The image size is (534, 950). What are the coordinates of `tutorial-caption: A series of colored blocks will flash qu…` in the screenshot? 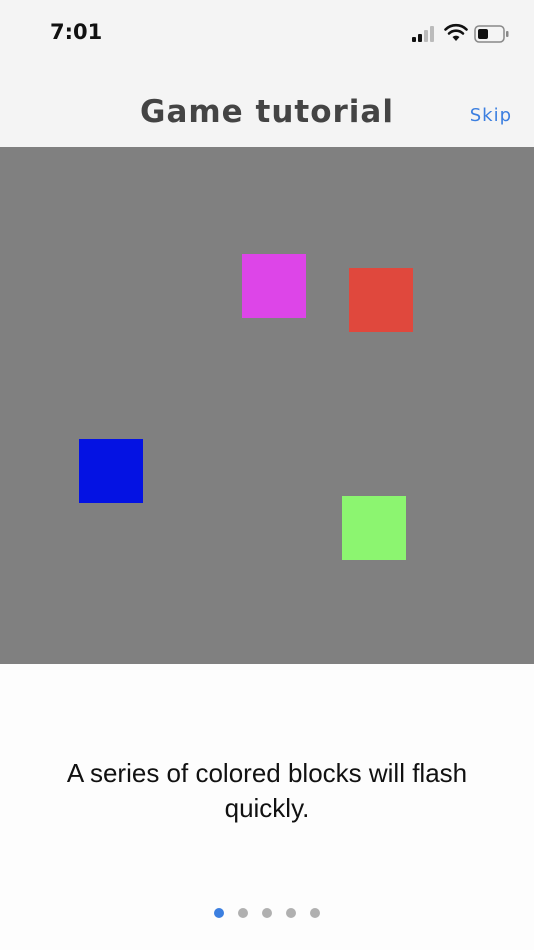 It's located at (267, 790).